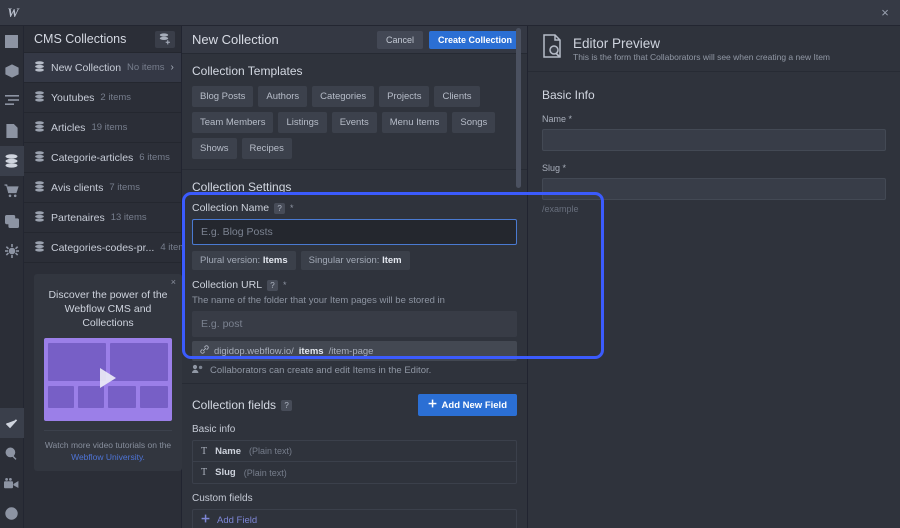 This screenshot has width=900, height=528. Describe the element at coordinates (242, 187) in the screenshot. I see `collection-settings-heading: Collection Settings` at that location.